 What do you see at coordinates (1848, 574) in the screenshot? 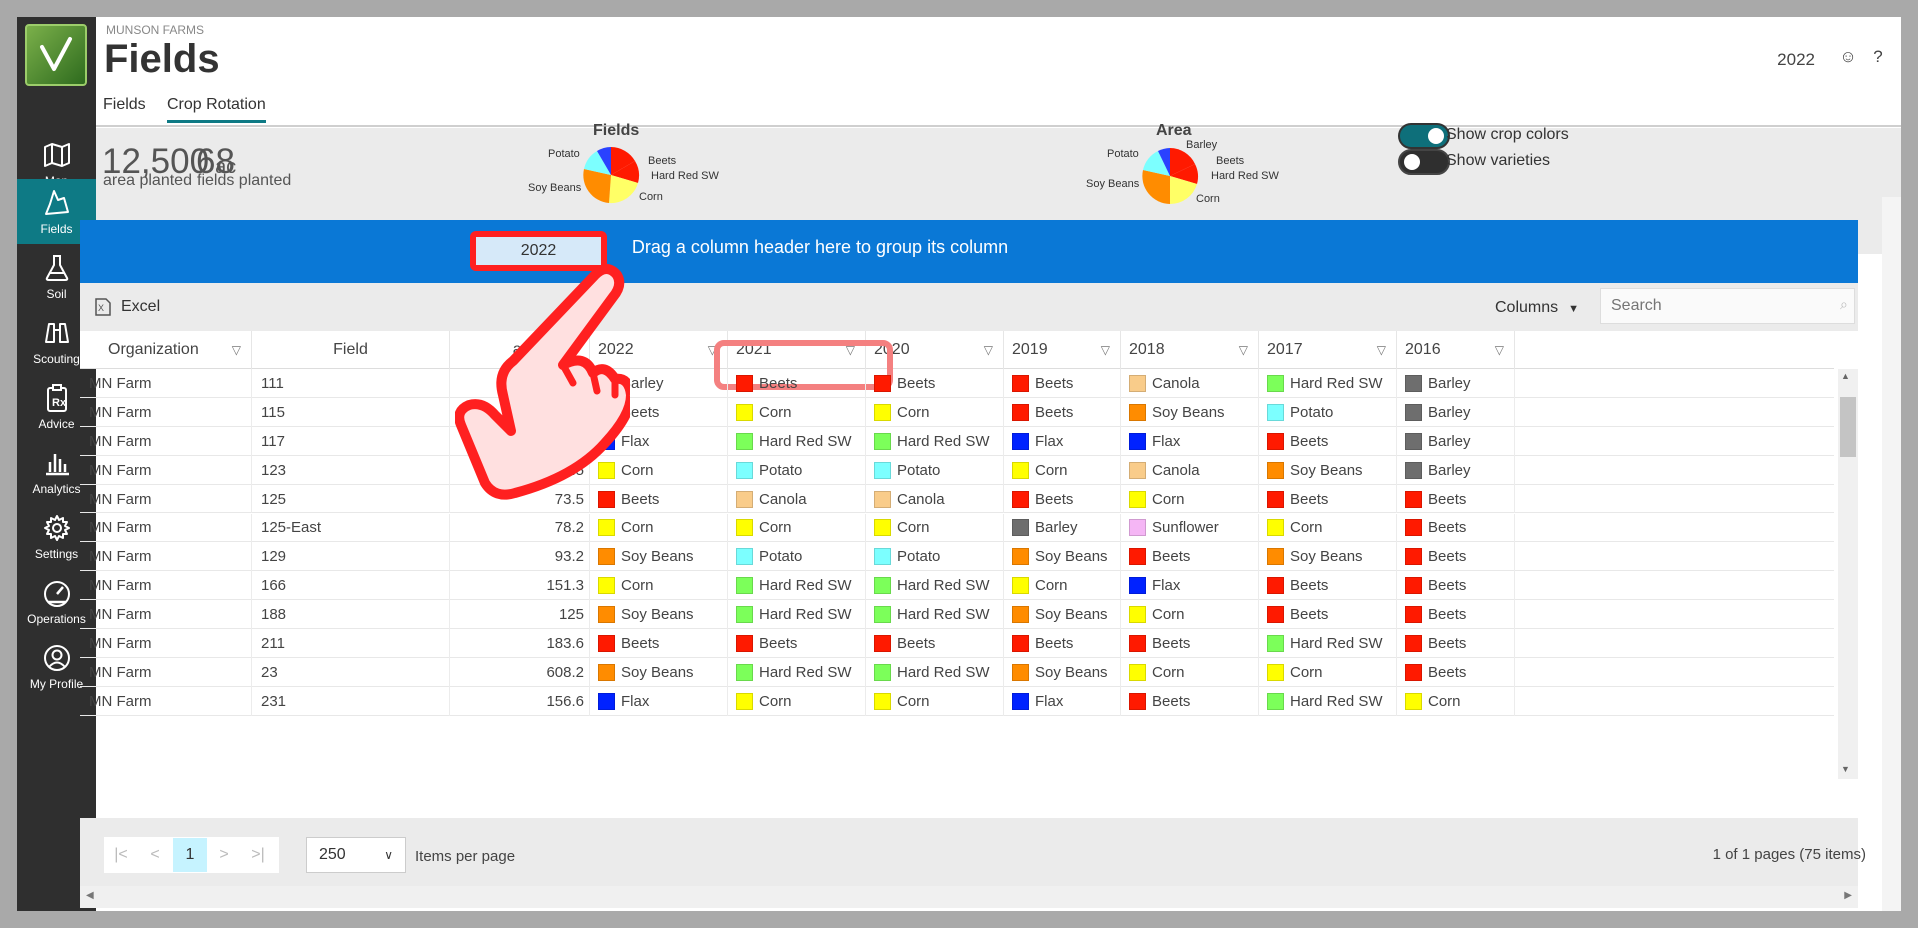
I see `grid-vertical-scrollbar: ▲ ▼` at bounding box center [1848, 574].